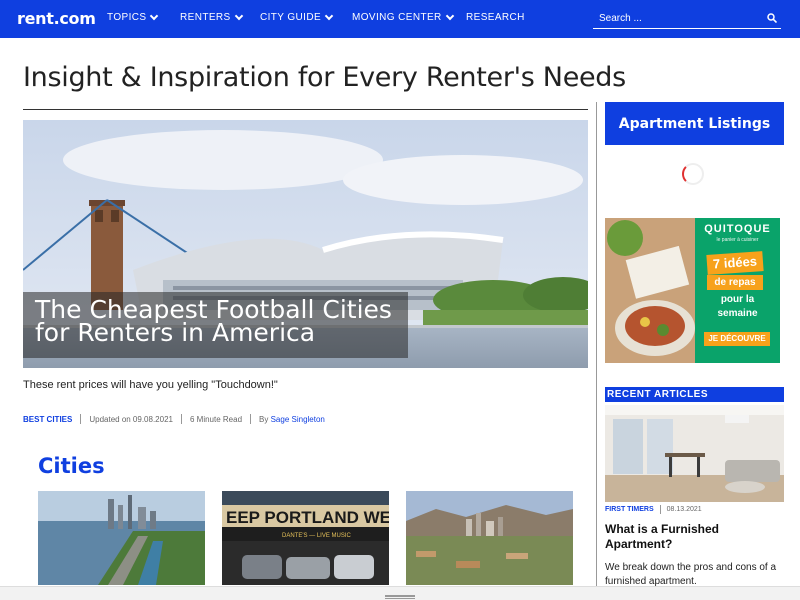 The image size is (800, 600). I want to click on drag-handle-icon, so click(400, 596).